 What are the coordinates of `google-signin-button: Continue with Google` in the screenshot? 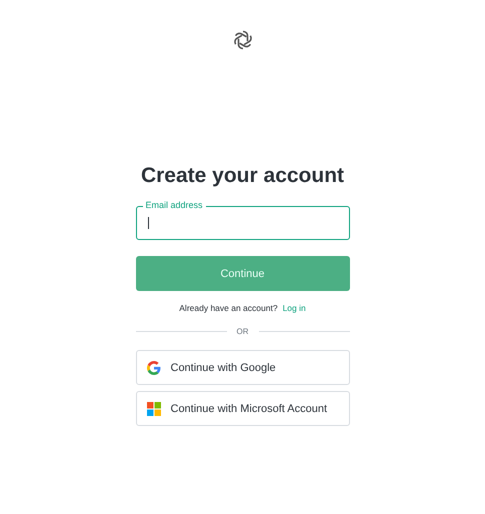 It's located at (243, 367).